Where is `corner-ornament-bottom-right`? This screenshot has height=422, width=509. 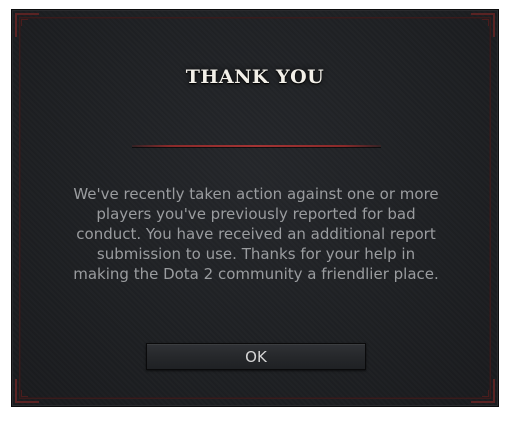
corner-ornament-bottom-right is located at coordinates (483, 391).